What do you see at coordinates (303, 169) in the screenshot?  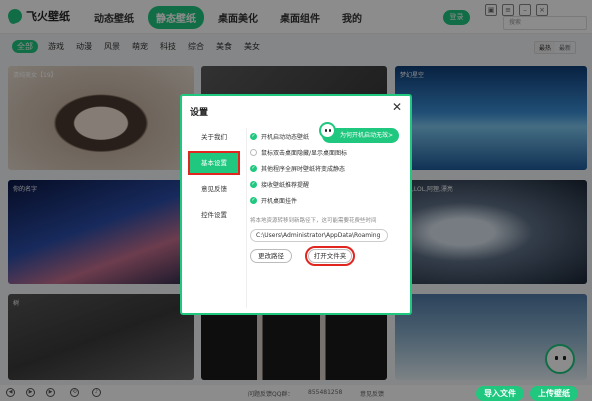 I see `option-label: 其他程序全屏时壁纸将变成静态` at bounding box center [303, 169].